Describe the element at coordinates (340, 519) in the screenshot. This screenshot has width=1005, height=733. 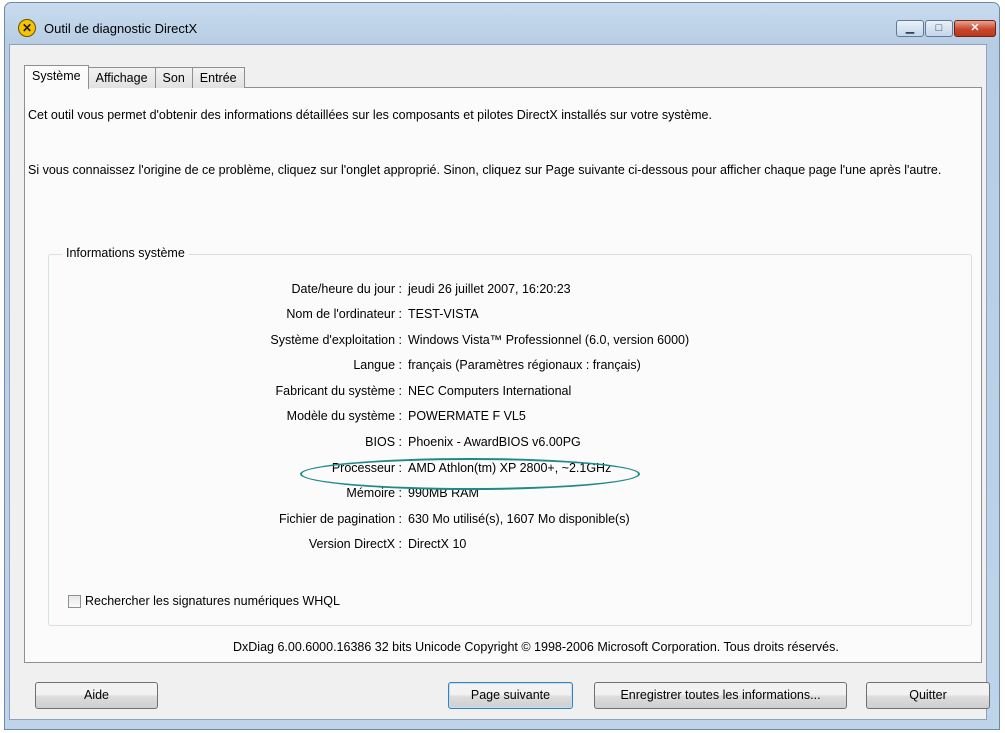
I see `info-label: Fichier de pagination :` at that location.